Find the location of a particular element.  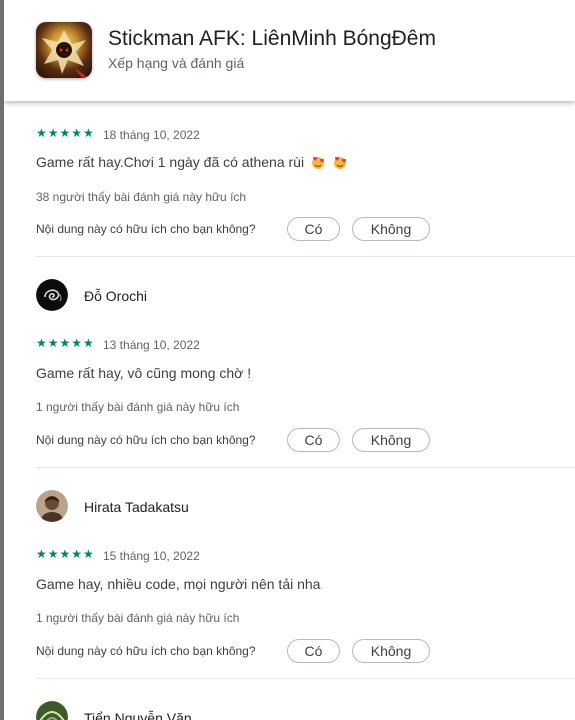

helpful-count: 38 người thấy bài đánh giá này hữu ích is located at coordinates (141, 197).